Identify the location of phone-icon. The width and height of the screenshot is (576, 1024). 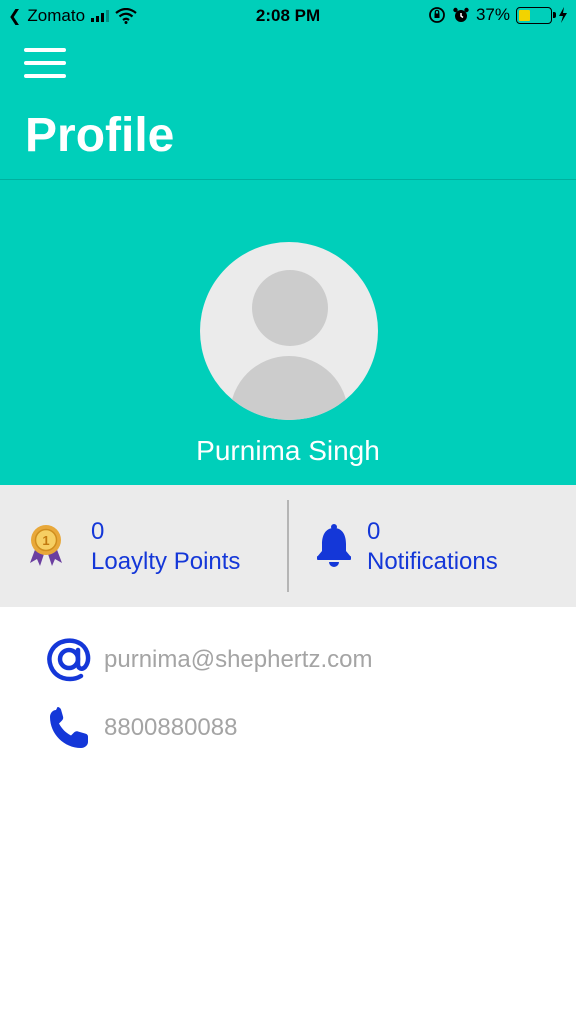
(69, 727).